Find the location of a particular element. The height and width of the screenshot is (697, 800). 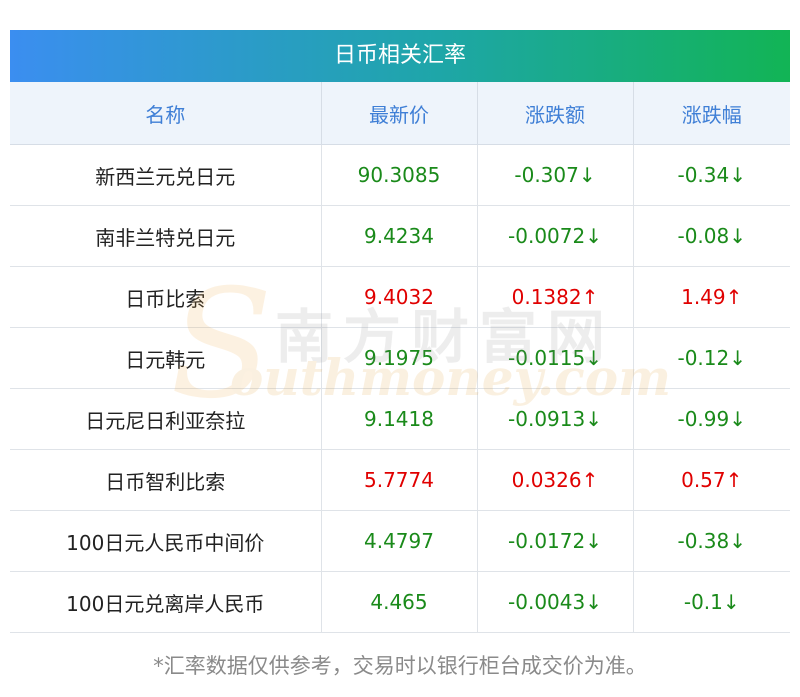

table-row: 日币比索 9.4032 0.1382↑ 1.49↑ is located at coordinates (400, 297).